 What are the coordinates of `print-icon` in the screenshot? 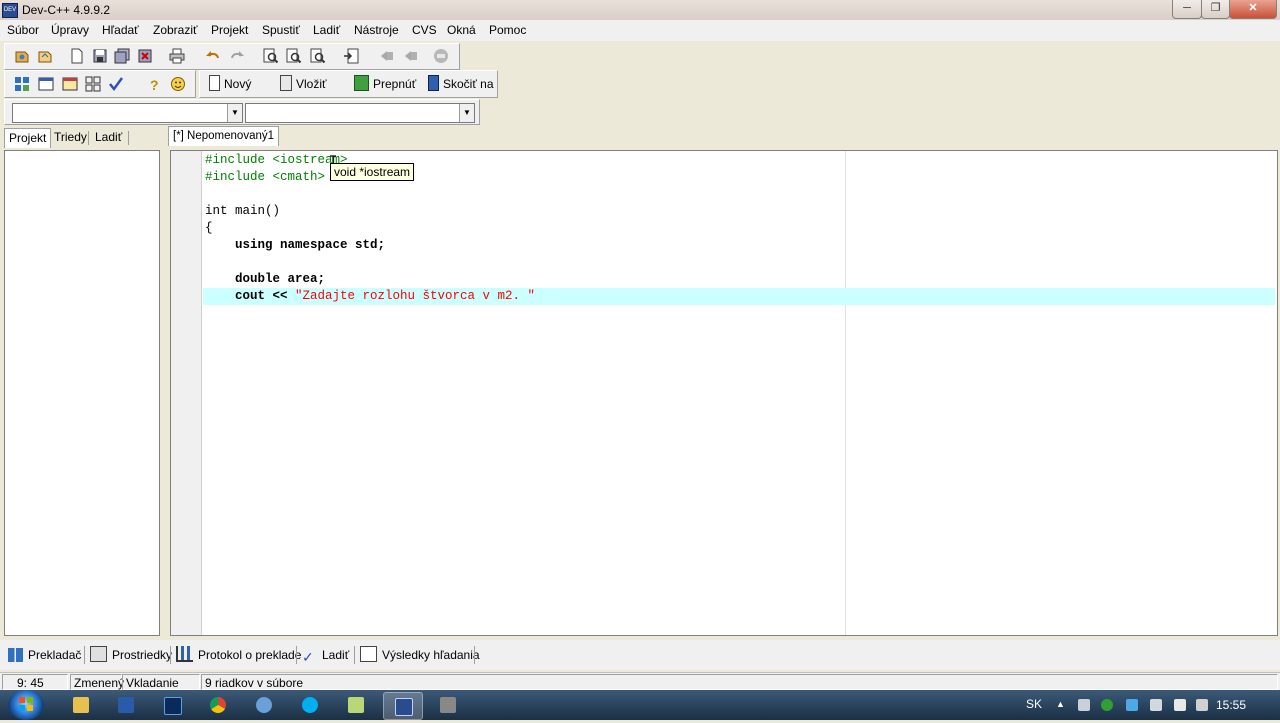 It's located at (177, 56).